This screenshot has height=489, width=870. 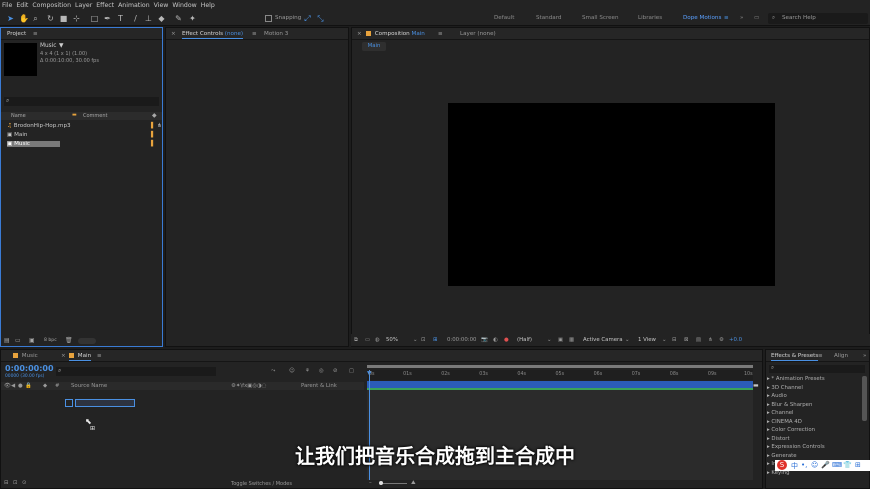 I want to click on eraser-tool-icon: ◆, so click(x=161, y=18).